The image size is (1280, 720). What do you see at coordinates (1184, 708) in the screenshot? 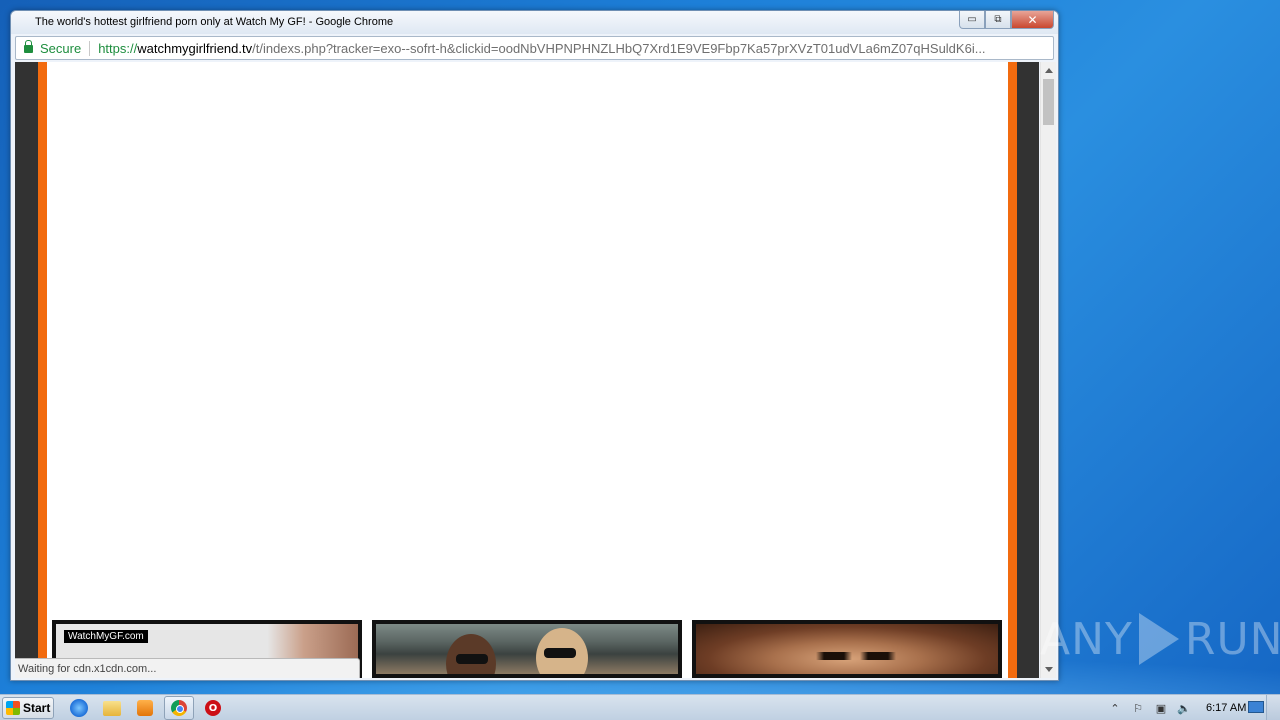
I see `volume-icon: 🔈` at bounding box center [1184, 708].